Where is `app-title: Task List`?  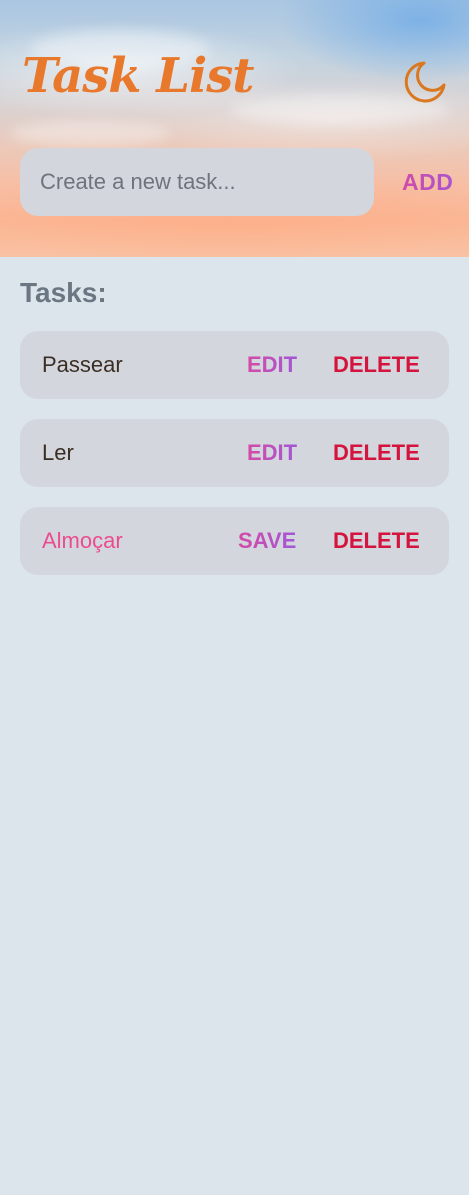
app-title: Task List is located at coordinates (138, 76).